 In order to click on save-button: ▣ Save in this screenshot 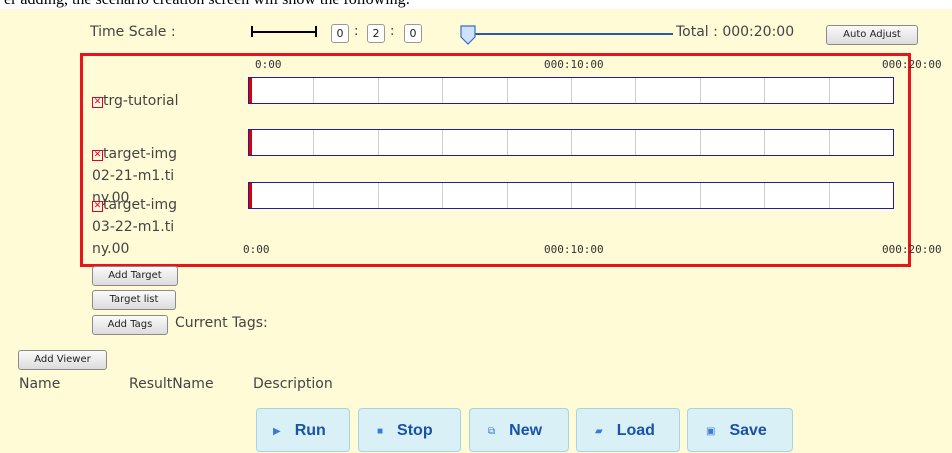, I will do `click(740, 430)`.